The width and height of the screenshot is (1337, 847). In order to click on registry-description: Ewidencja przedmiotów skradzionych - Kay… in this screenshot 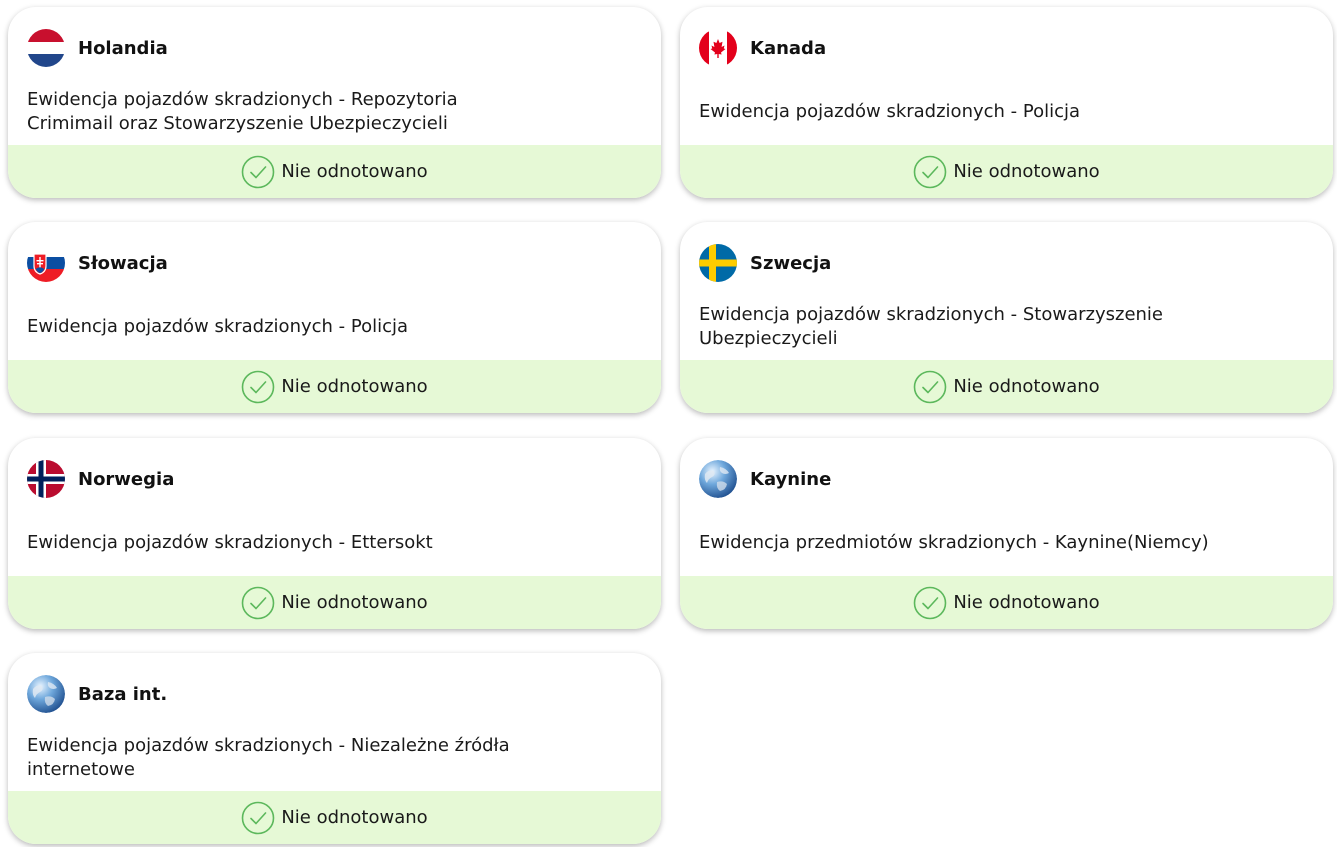, I will do `click(954, 542)`.